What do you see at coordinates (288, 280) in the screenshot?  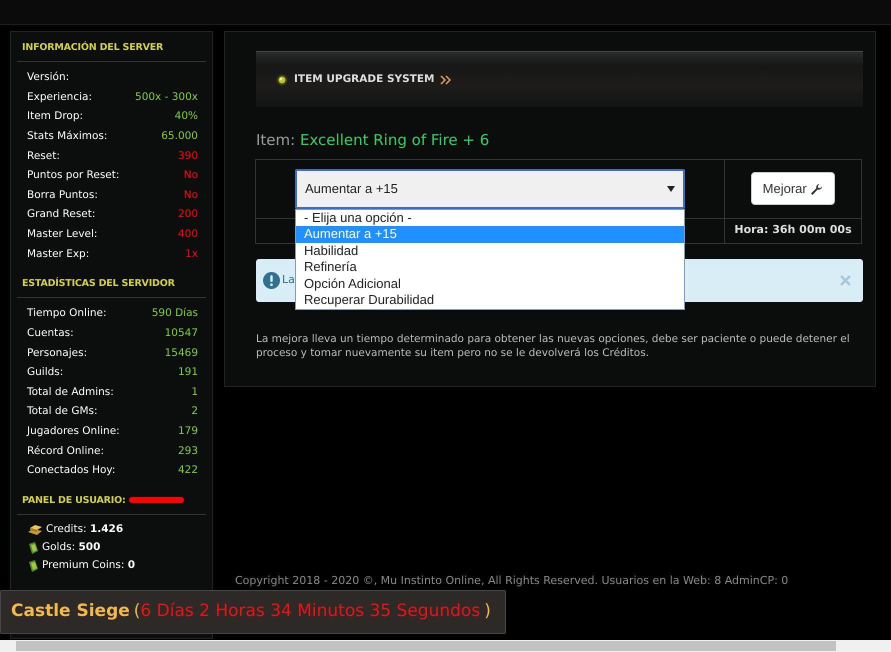 I see `alert-text: La` at bounding box center [288, 280].